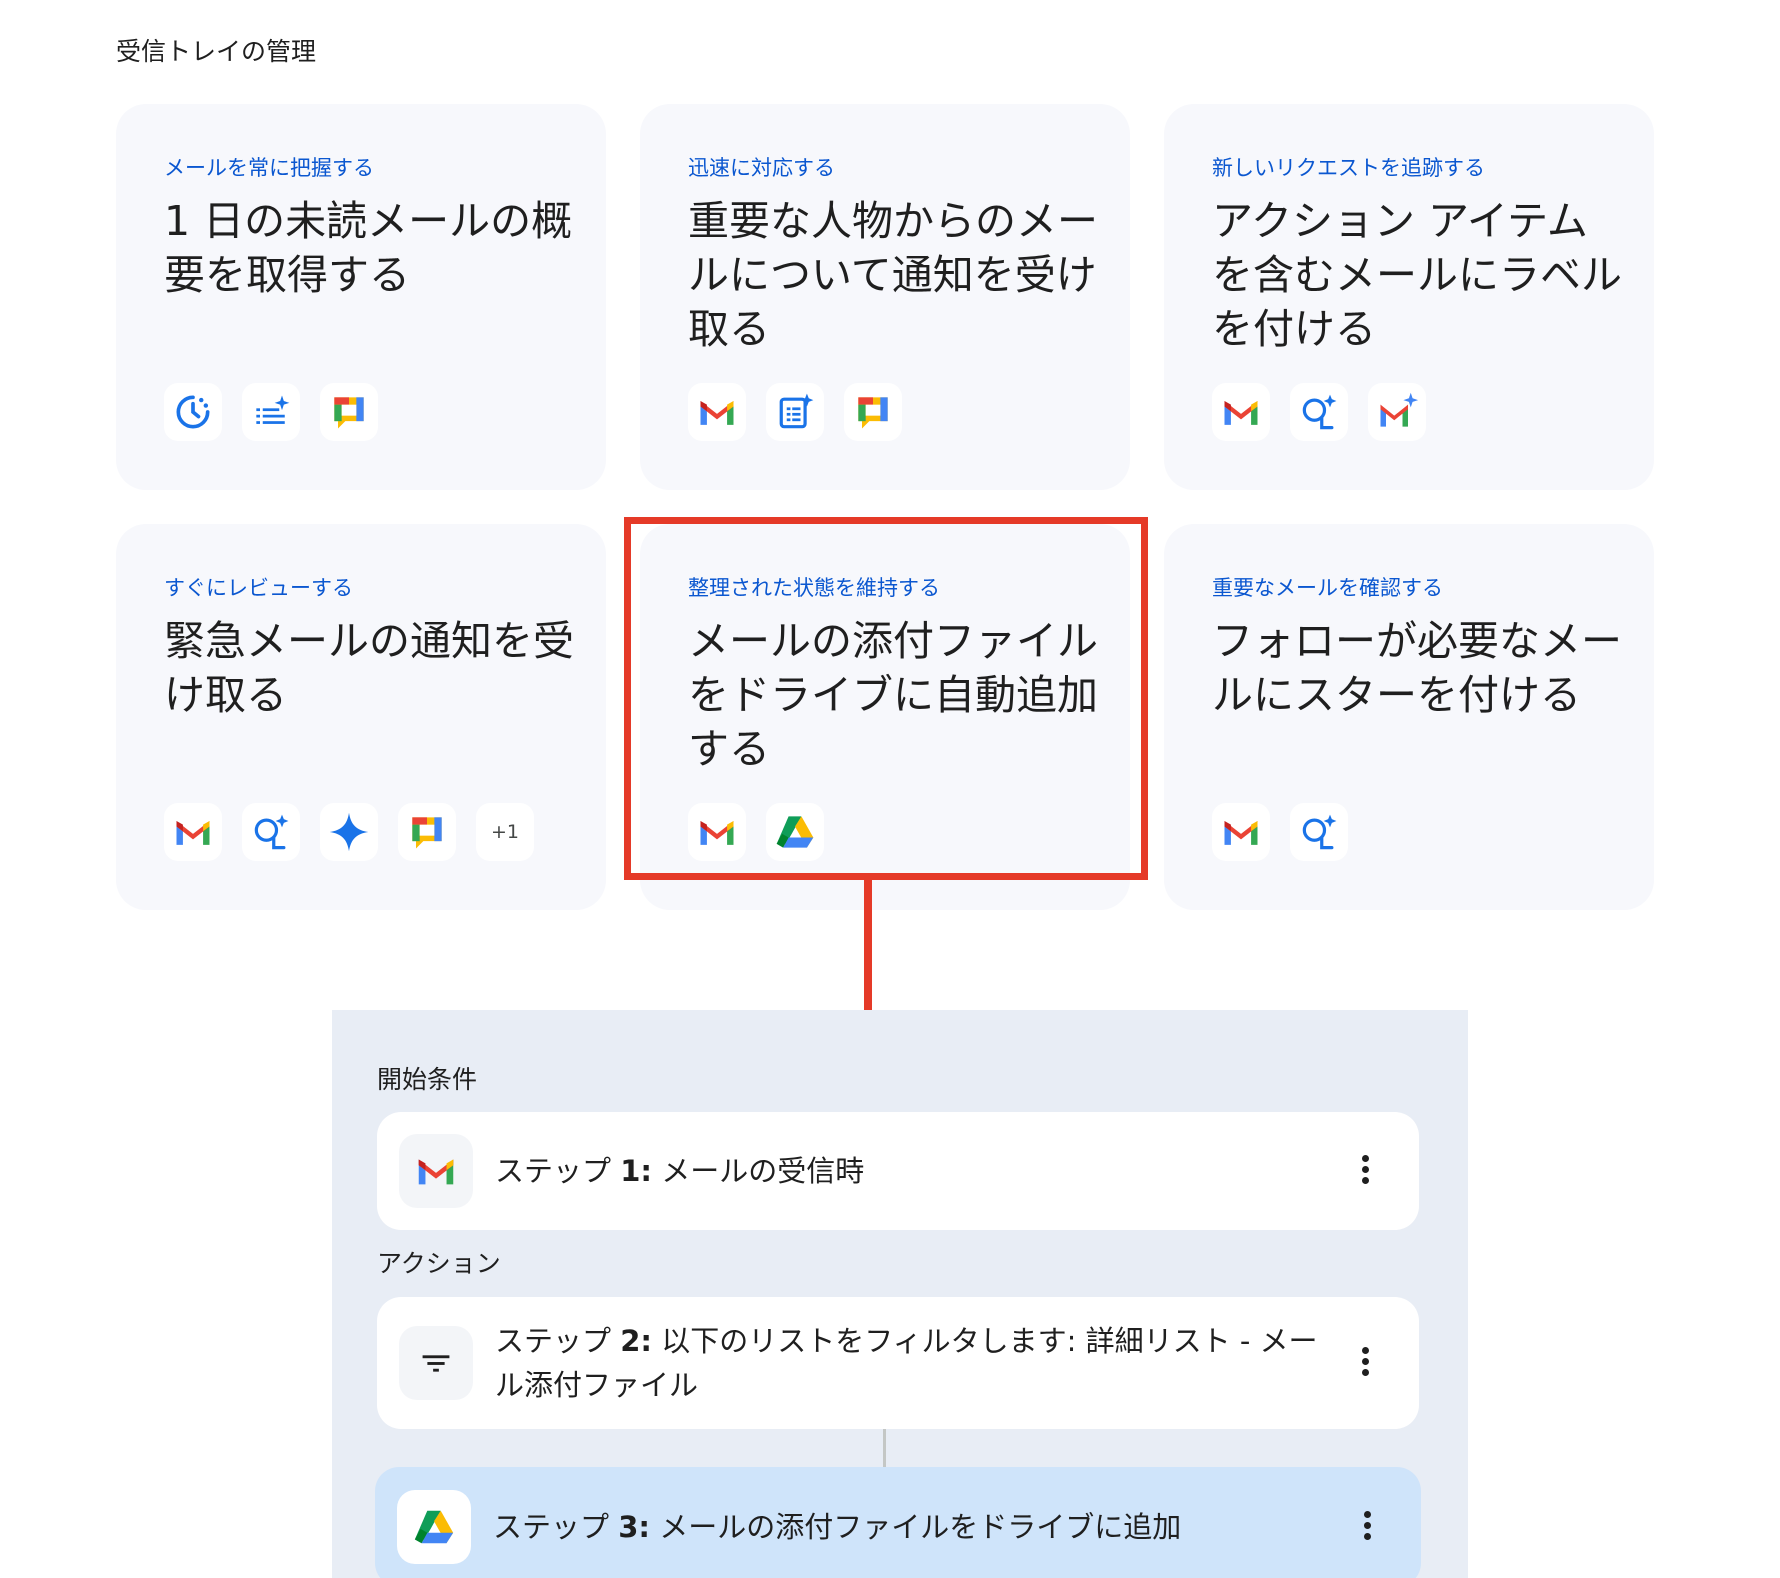  What do you see at coordinates (436, 1363) in the screenshot?
I see `filter-icon` at bounding box center [436, 1363].